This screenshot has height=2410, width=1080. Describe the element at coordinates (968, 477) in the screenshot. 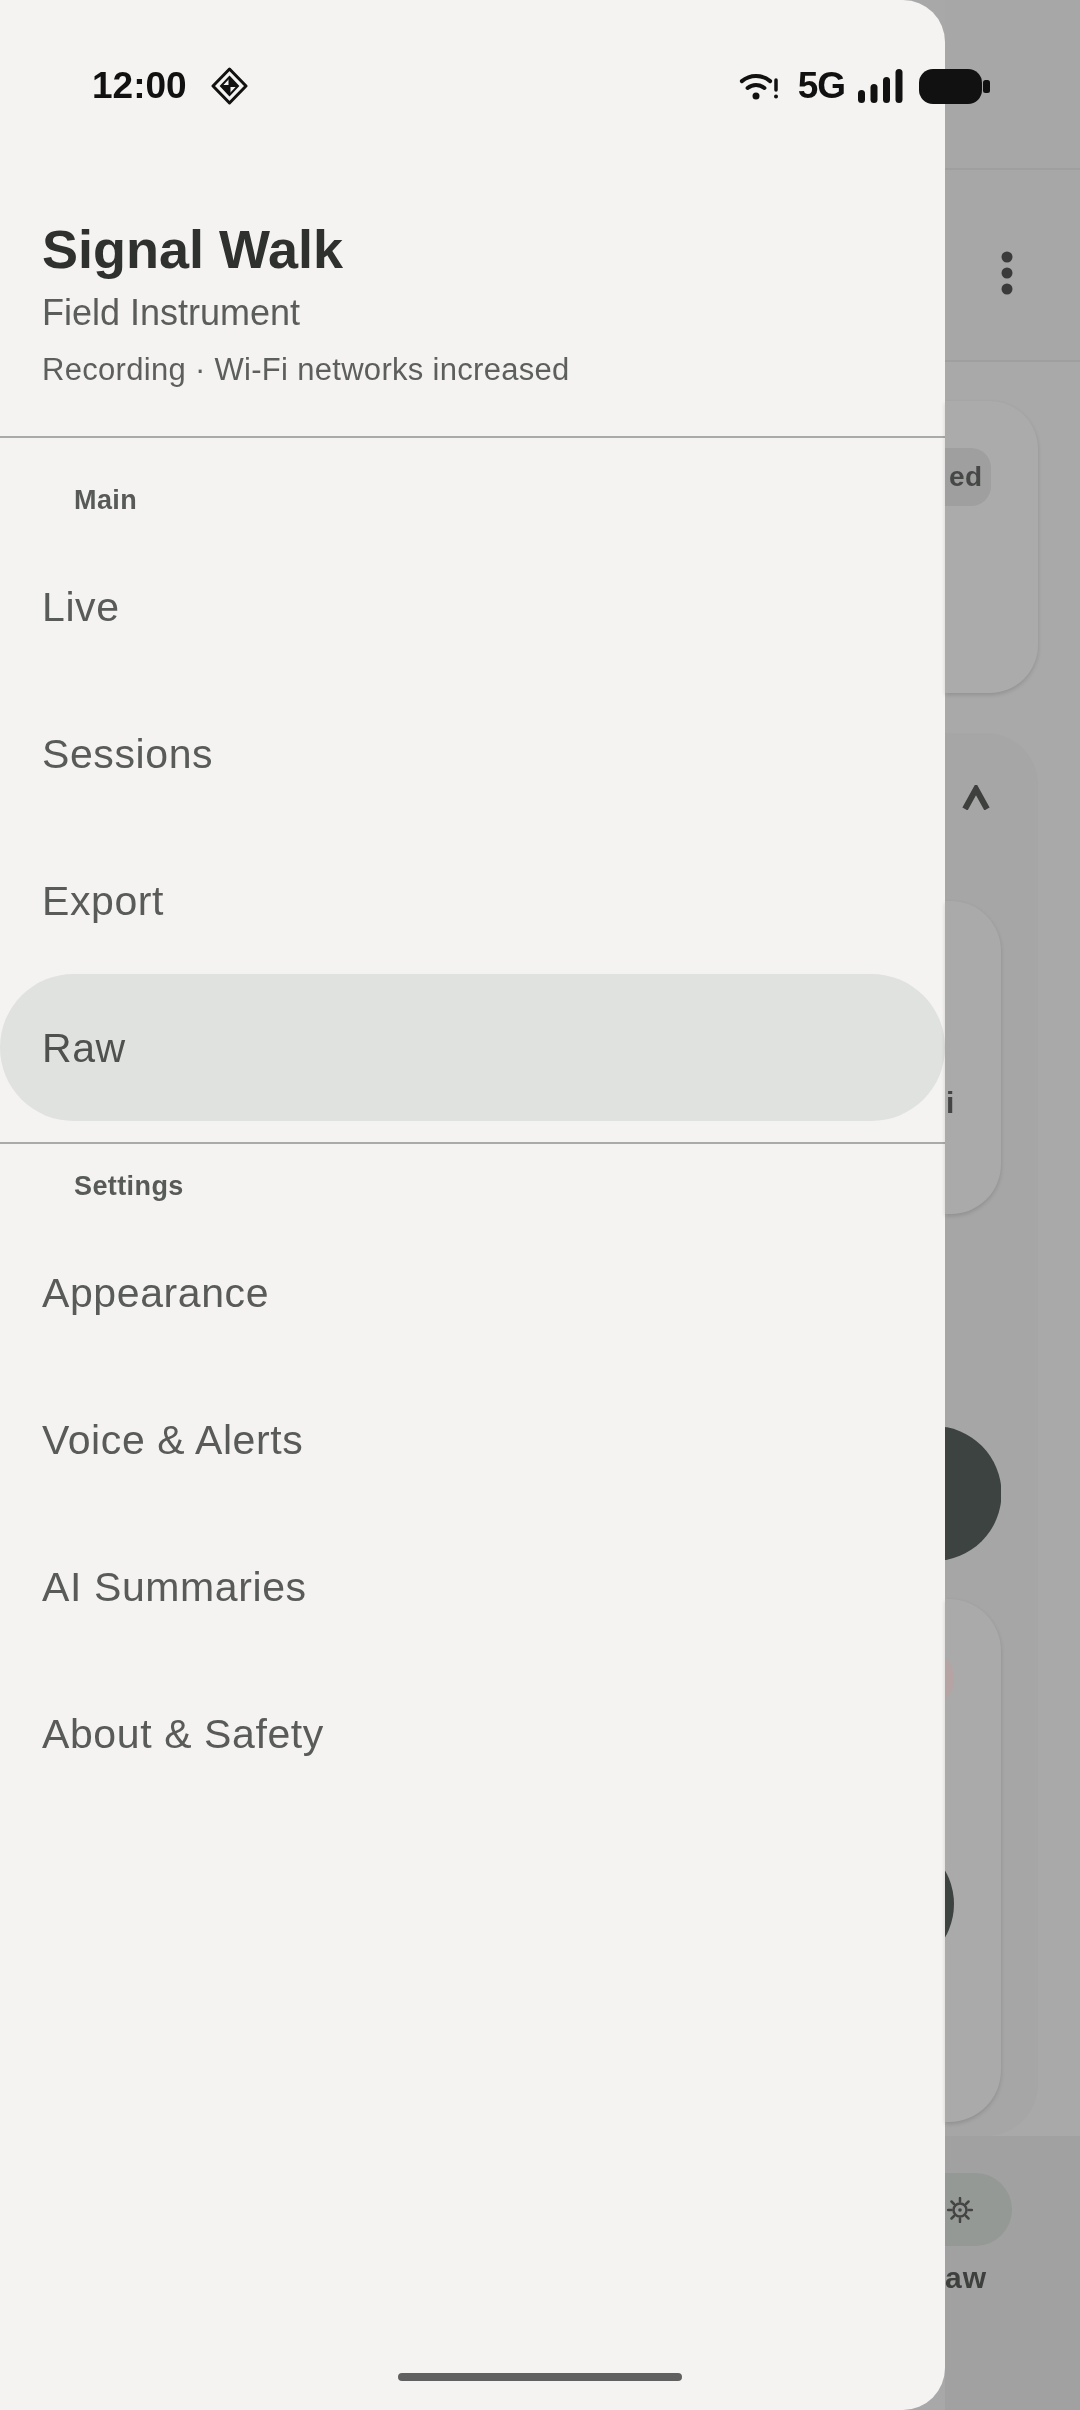

I see `status-chip: ed` at that location.